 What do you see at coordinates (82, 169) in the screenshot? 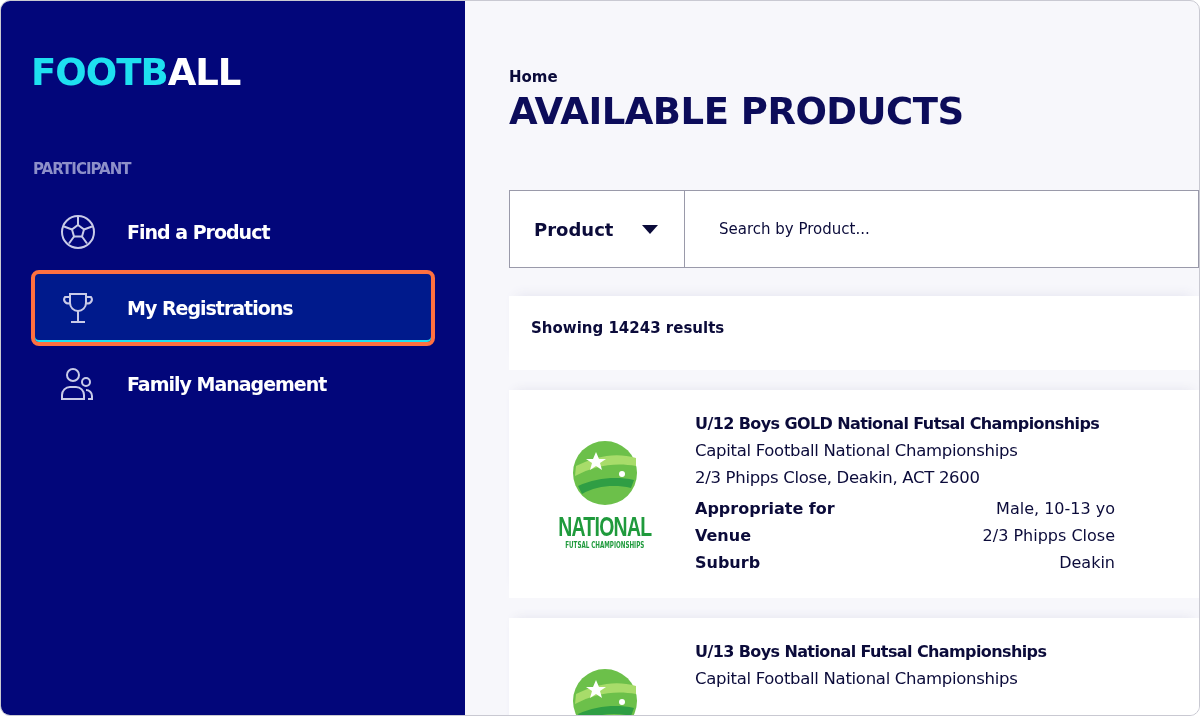
I see `section-label: PARTICIPANT` at bounding box center [82, 169].